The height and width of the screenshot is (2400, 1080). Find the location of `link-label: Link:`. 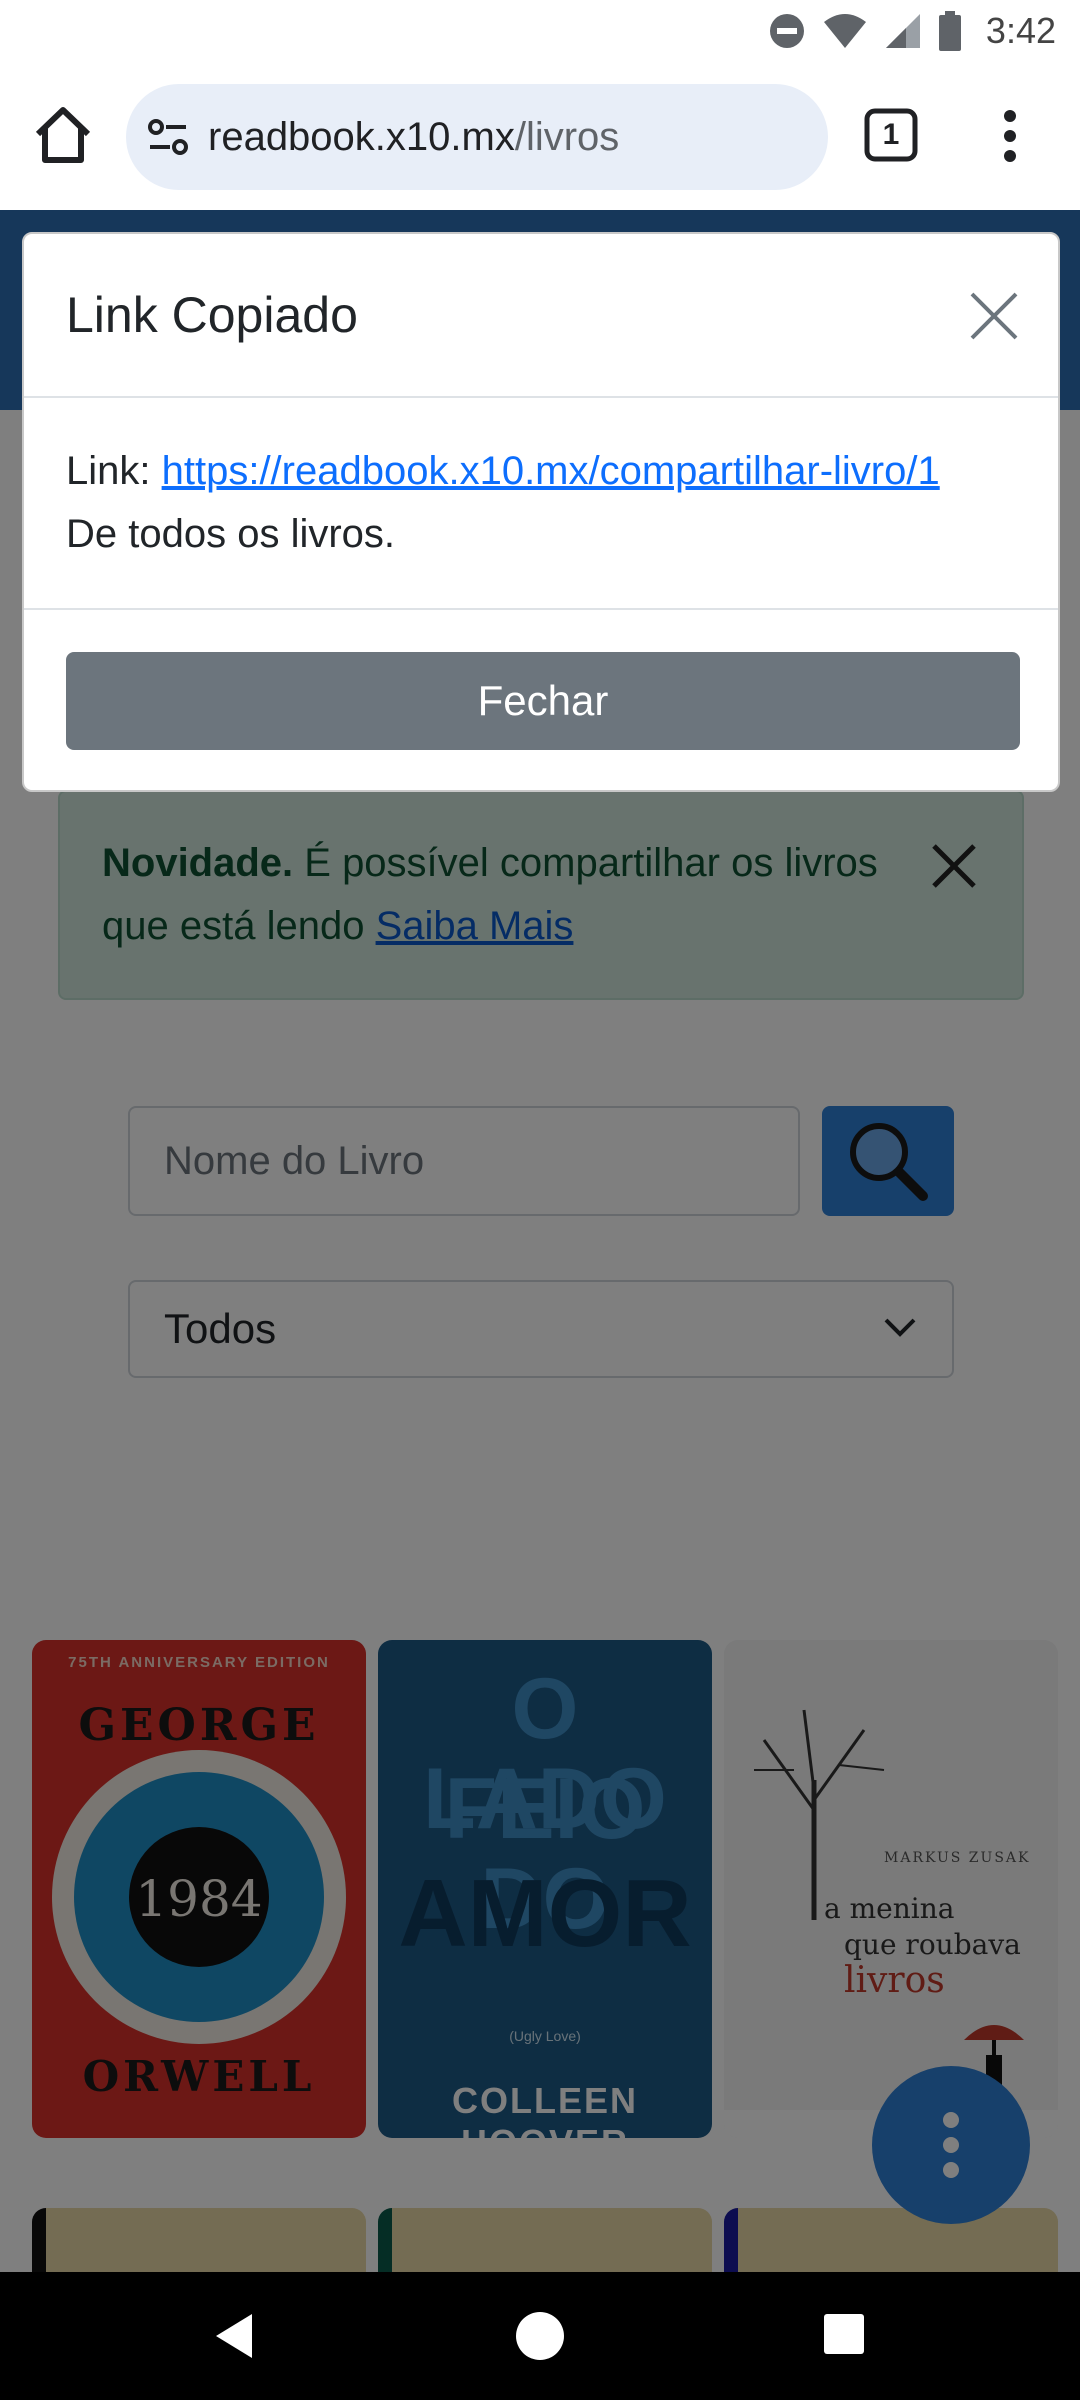

link-label: Link: is located at coordinates (114, 471).